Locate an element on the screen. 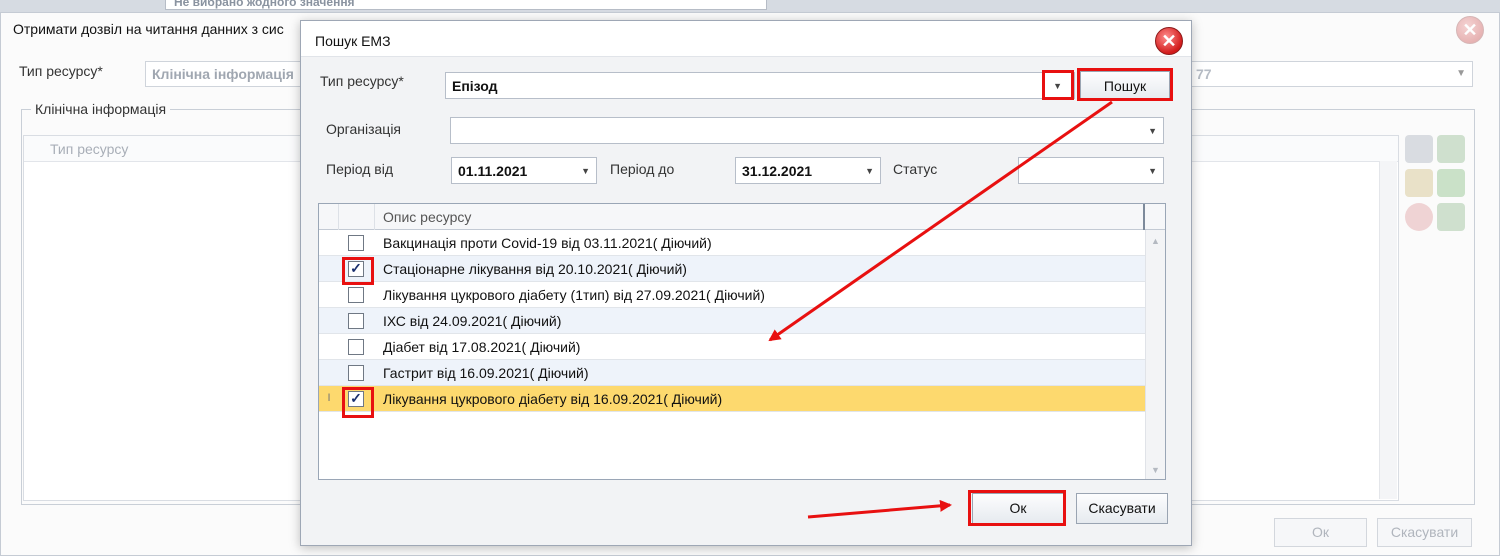 The width and height of the screenshot is (1500, 556). arrow-search-to-grid is located at coordinates (940, 221).